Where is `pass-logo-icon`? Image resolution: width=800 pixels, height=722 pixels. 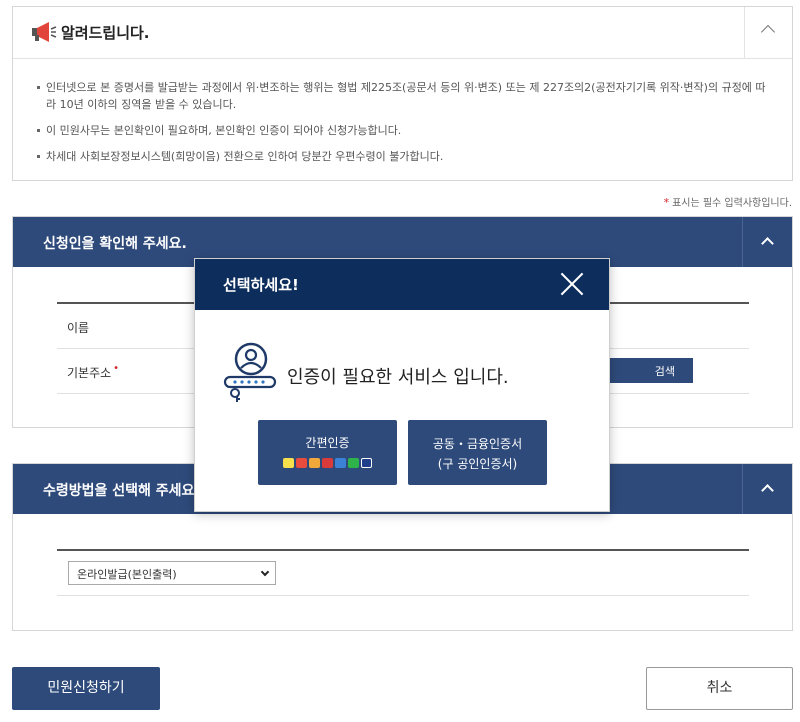 pass-logo-icon is located at coordinates (301, 463).